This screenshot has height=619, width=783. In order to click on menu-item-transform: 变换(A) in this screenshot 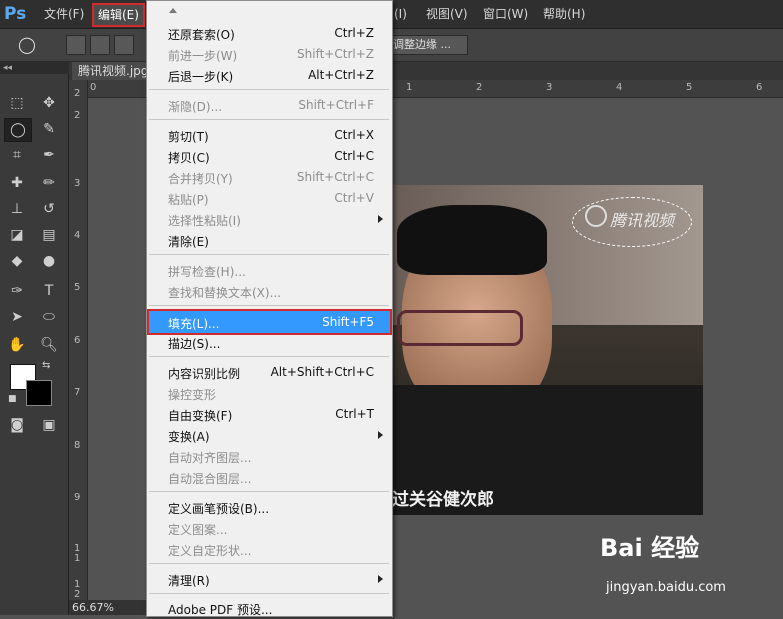, I will do `click(269, 435)`.